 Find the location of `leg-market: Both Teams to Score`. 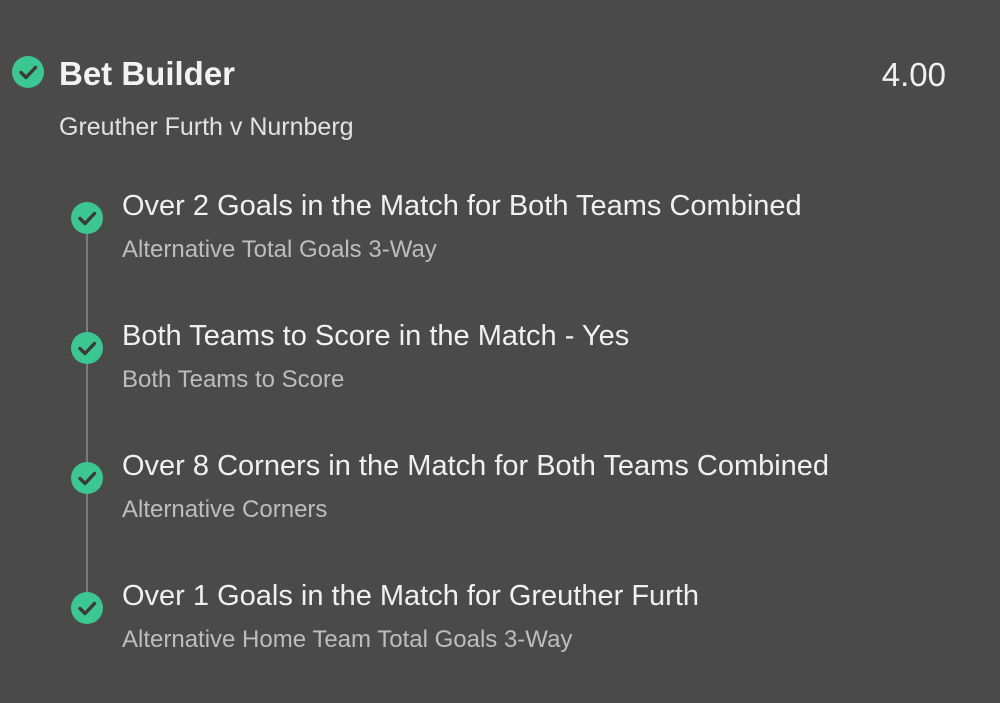

leg-market: Both Teams to Score is located at coordinates (233, 379).